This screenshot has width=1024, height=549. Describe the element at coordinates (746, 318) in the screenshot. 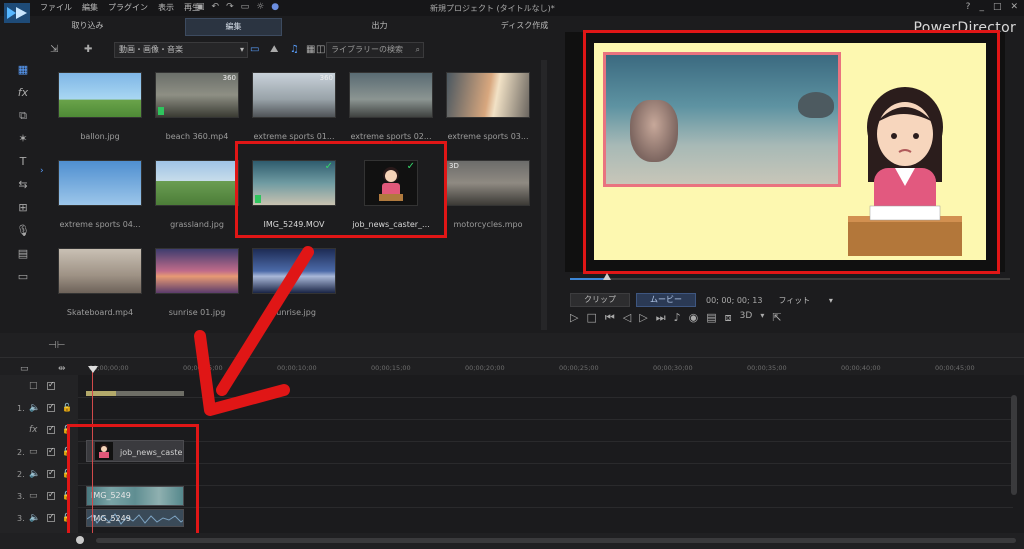

I see `mode-3d-button: 3D` at that location.